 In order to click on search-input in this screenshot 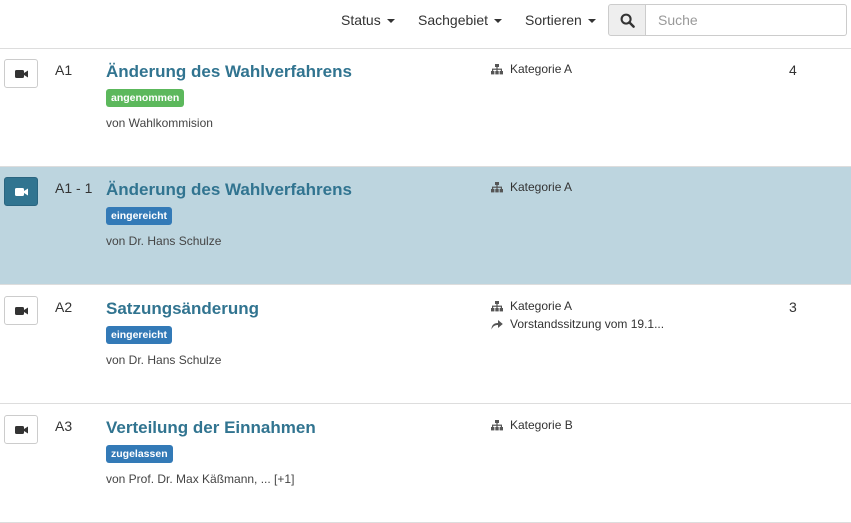, I will do `click(746, 20)`.